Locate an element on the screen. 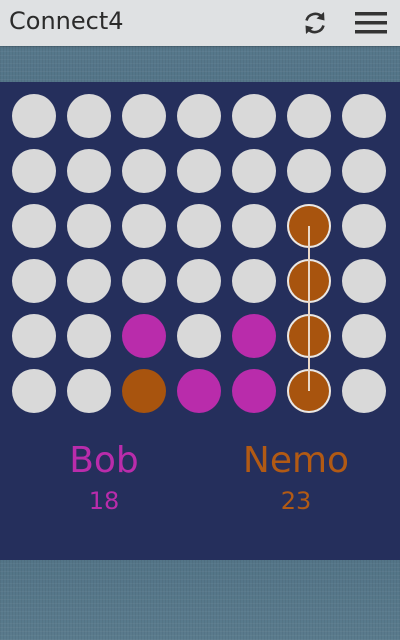 Image resolution: width=400 pixels, height=640 pixels. refresh-button is located at coordinates (315, 23).